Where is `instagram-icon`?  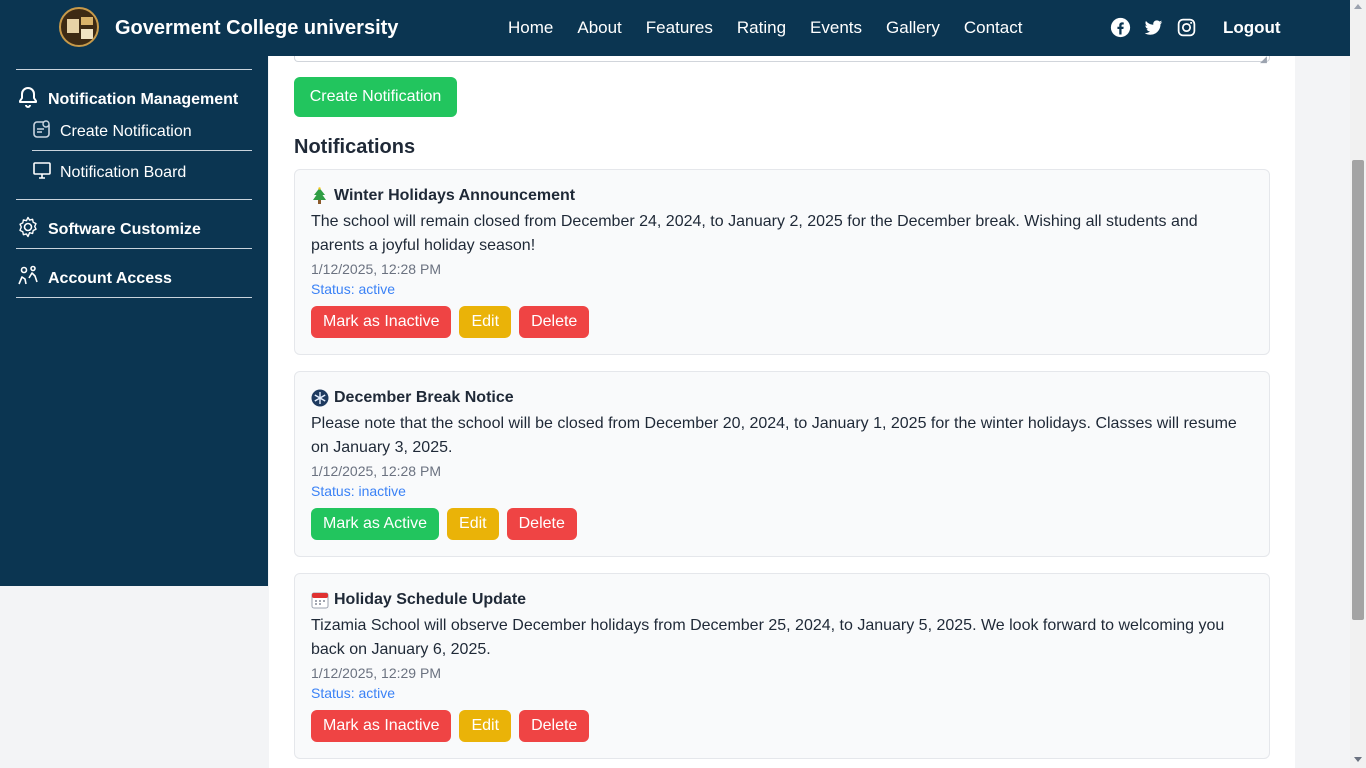 instagram-icon is located at coordinates (1186, 27).